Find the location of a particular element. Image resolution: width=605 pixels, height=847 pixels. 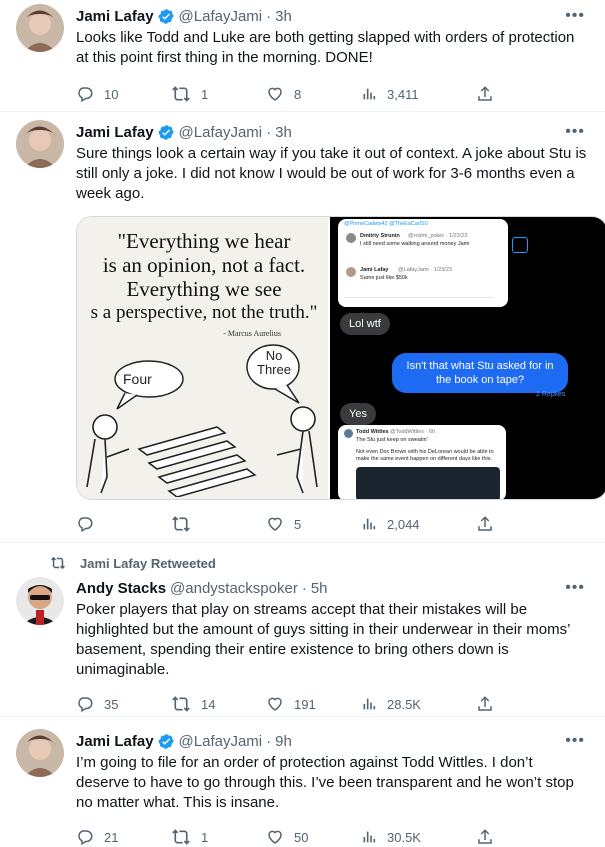

action-bar: 5 2,044 is located at coordinates (332, 524).